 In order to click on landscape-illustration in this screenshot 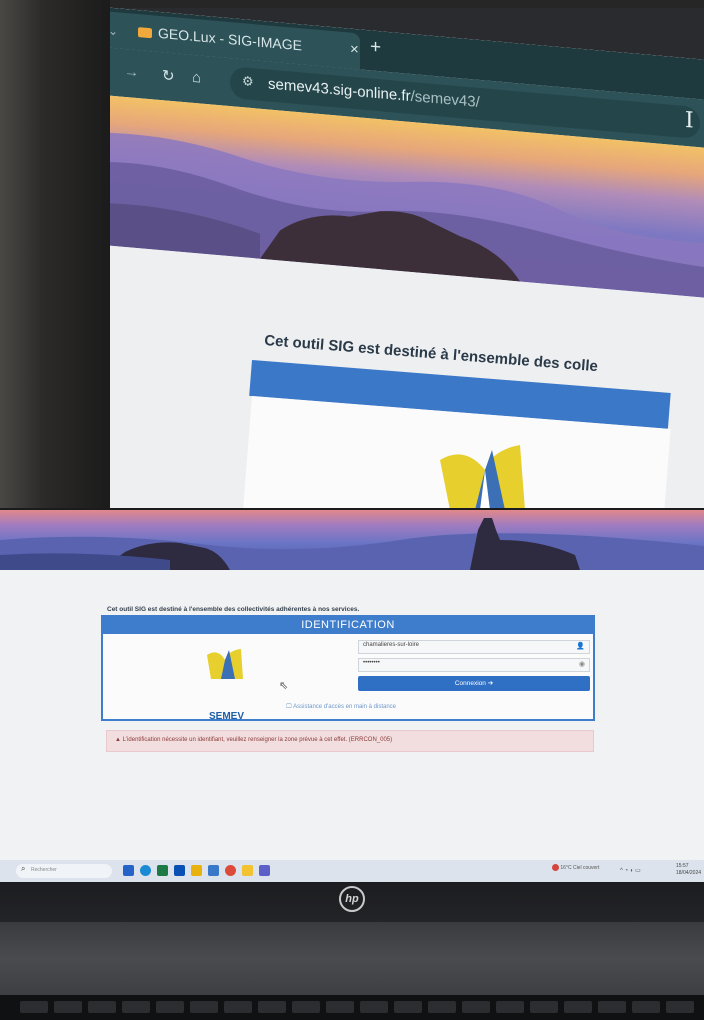, I will do `click(352, 544)`.